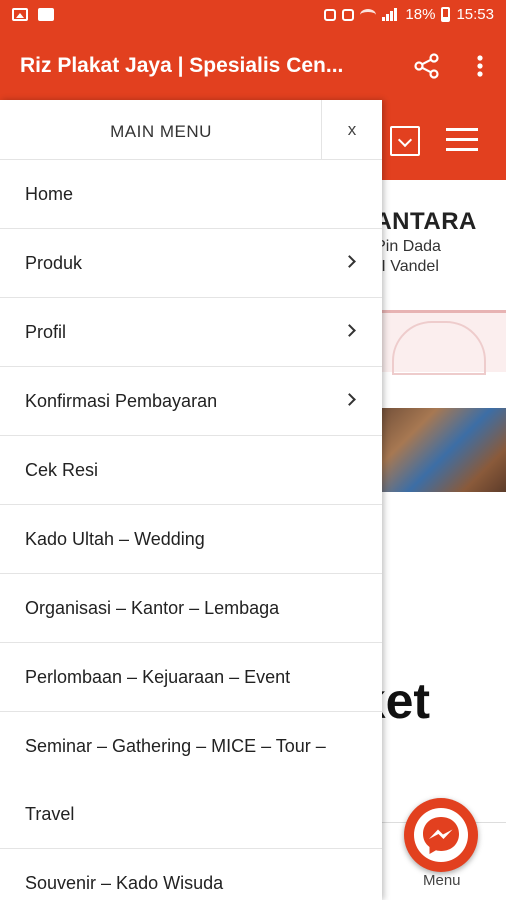 The image size is (506, 900). What do you see at coordinates (191, 263) in the screenshot?
I see `menu-item-produk: Produk` at bounding box center [191, 263].